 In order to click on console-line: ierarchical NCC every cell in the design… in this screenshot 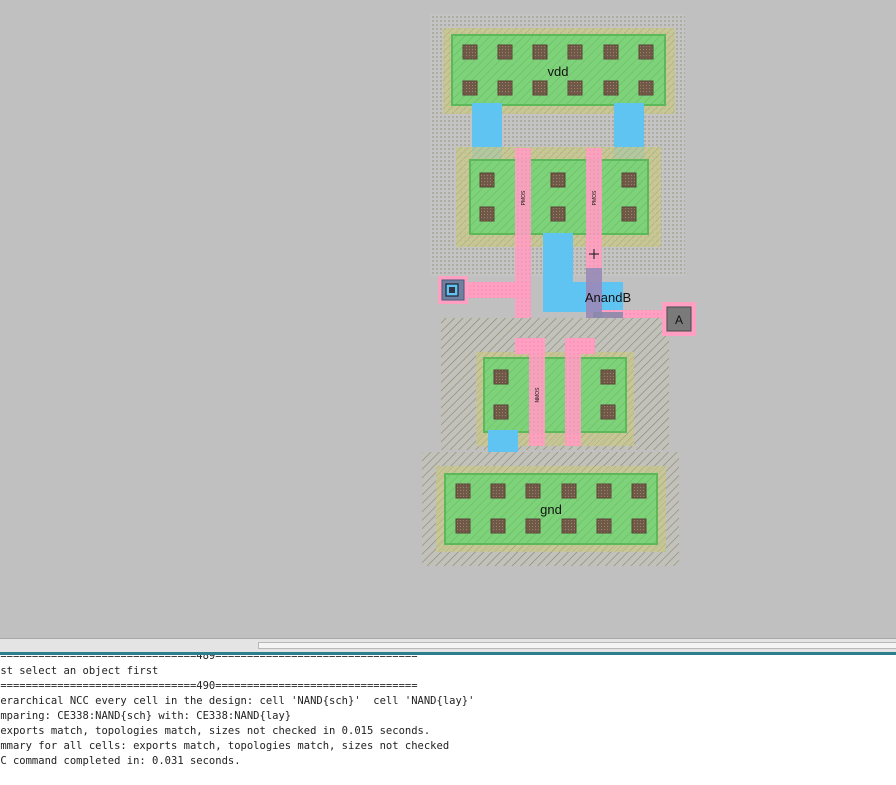, I will do `click(237, 701)`.